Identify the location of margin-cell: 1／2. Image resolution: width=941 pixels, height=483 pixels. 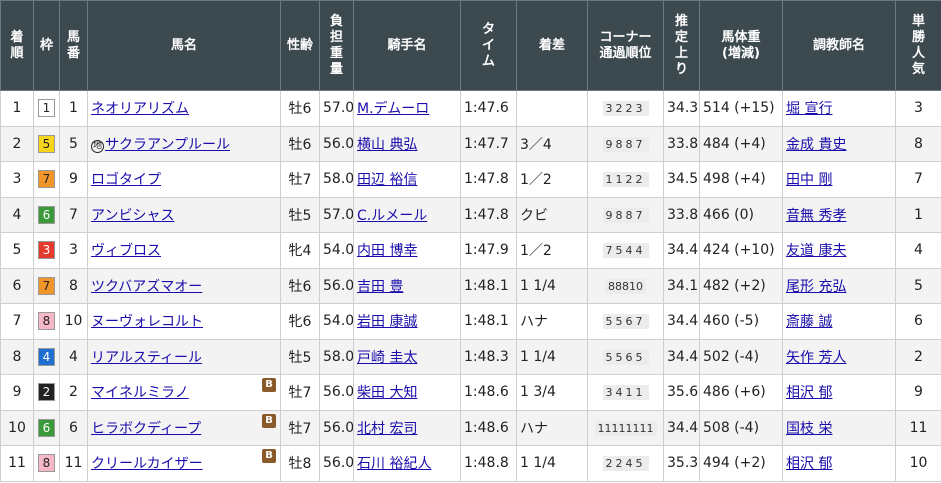
(552, 250).